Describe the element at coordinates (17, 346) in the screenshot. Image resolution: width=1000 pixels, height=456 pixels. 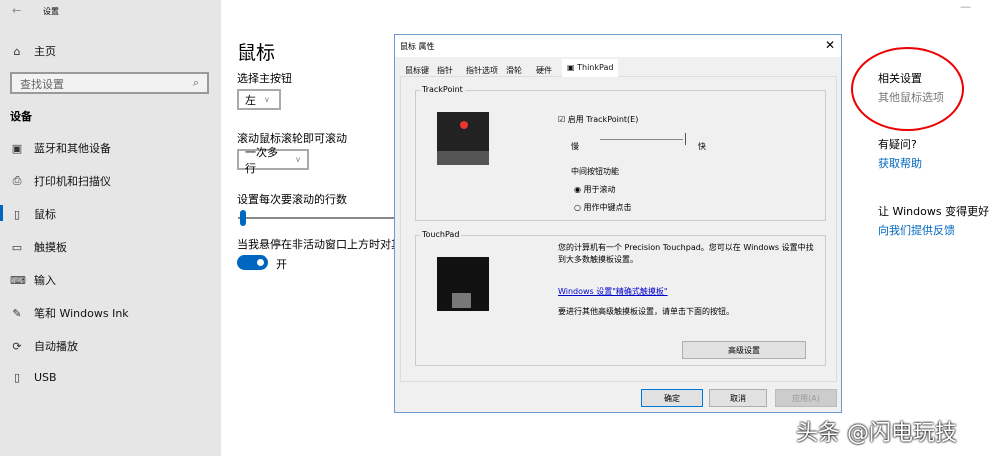
I see `nav-icon: ⟳` at that location.